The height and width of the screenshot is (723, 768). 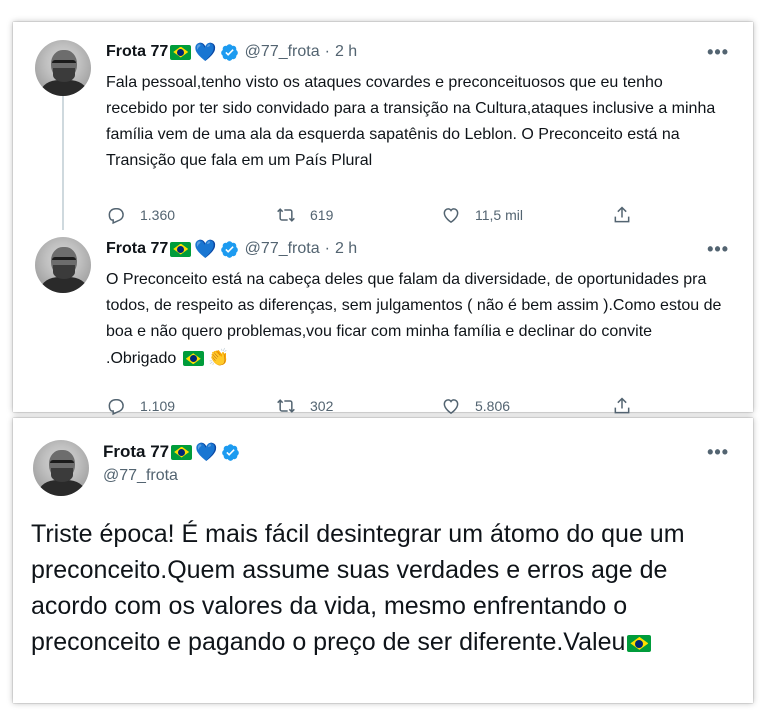 I want to click on like-count: 5.806, so click(x=493, y=406).